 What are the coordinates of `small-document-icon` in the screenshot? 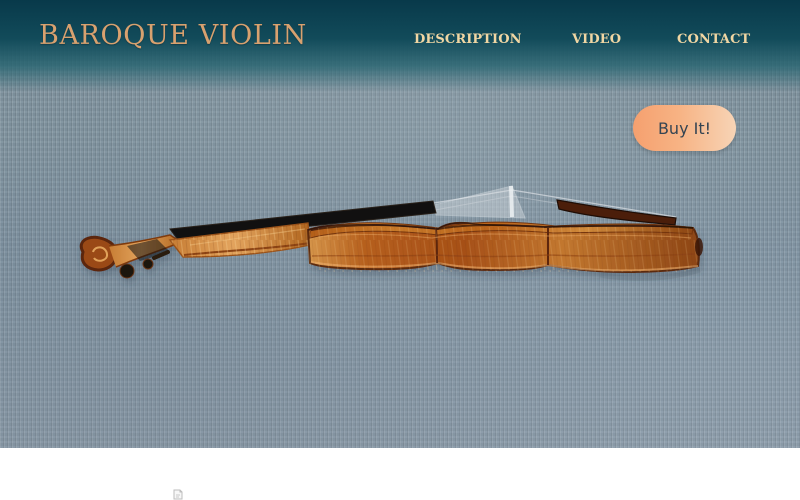 It's located at (178, 494).